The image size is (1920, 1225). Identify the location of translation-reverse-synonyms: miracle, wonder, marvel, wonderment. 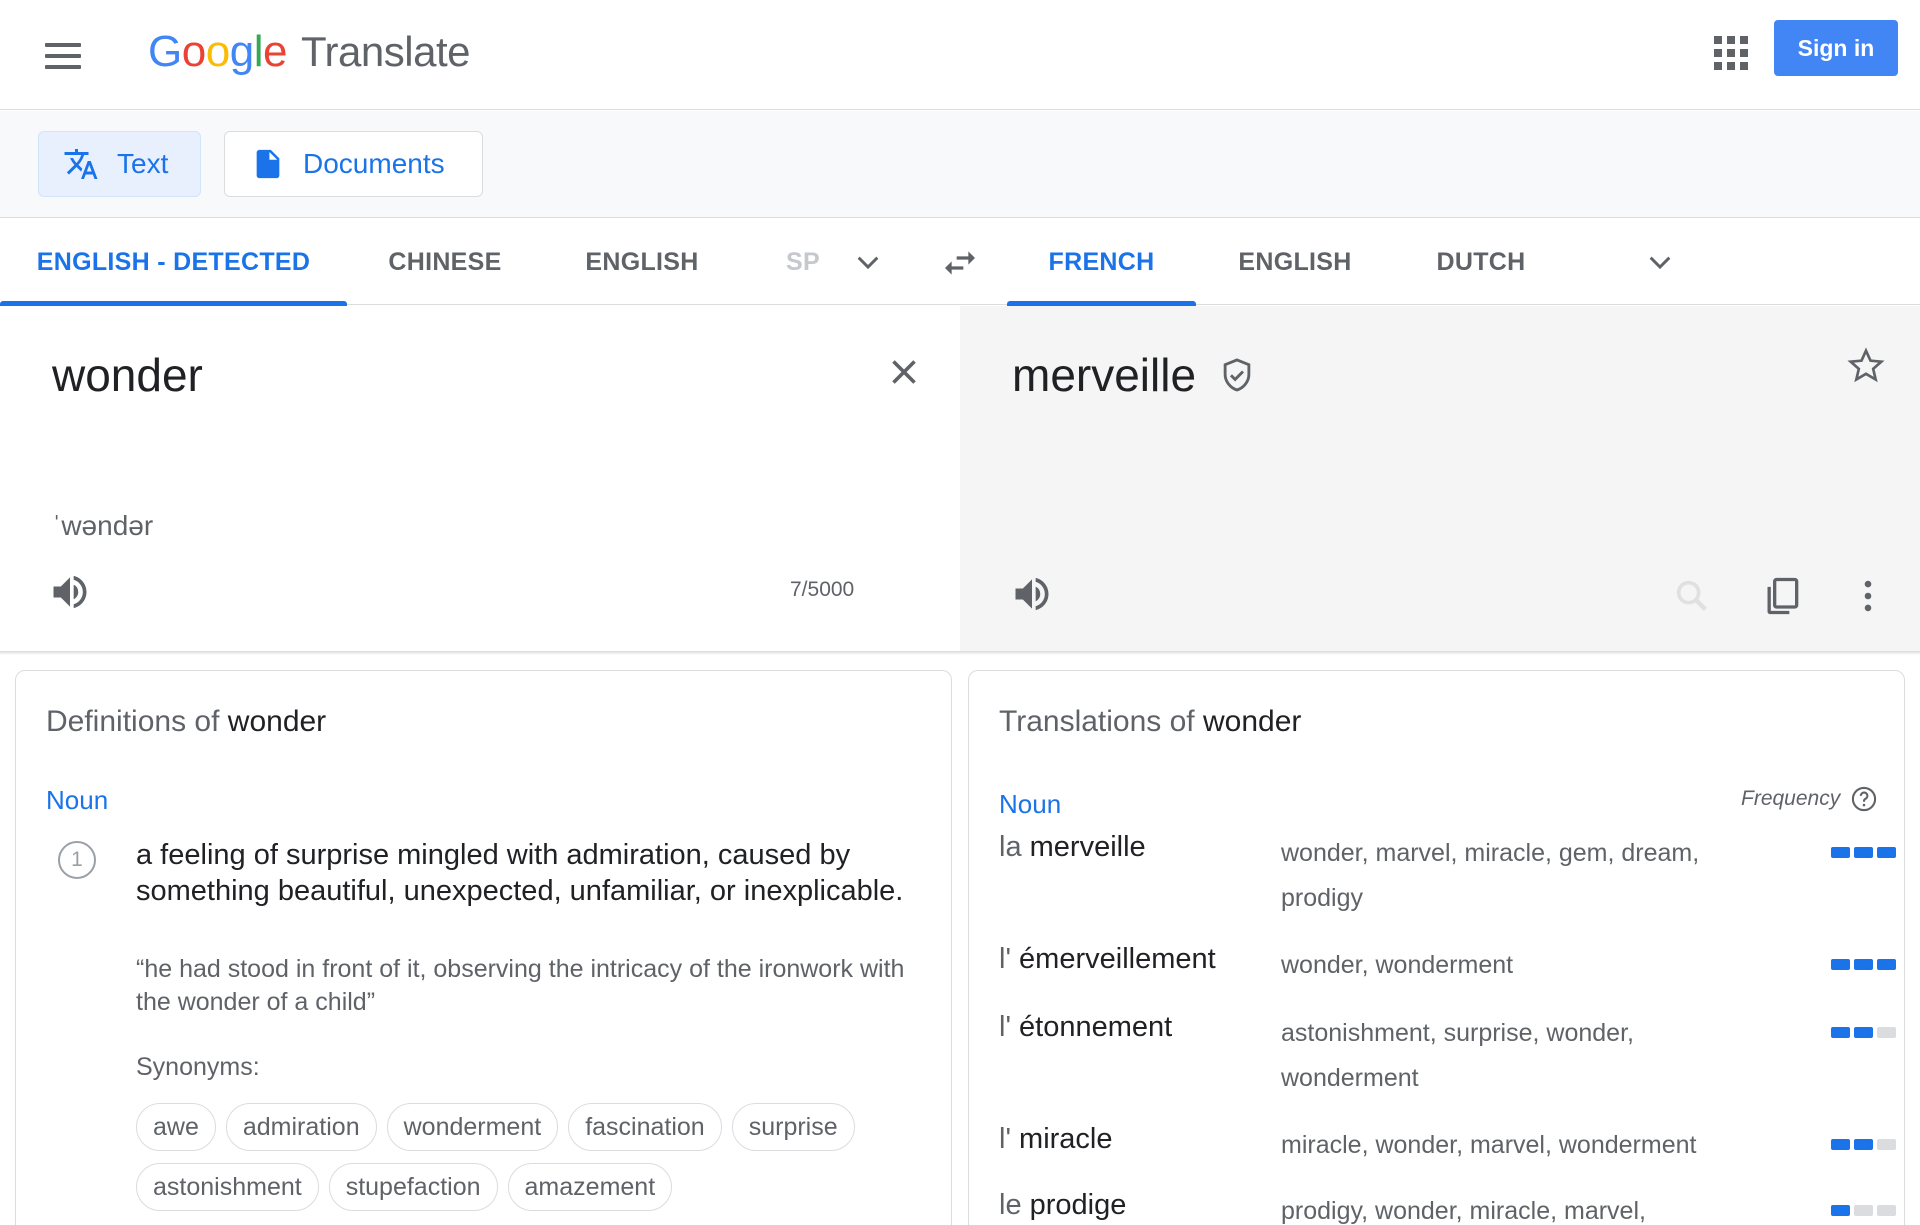
(1489, 1145).